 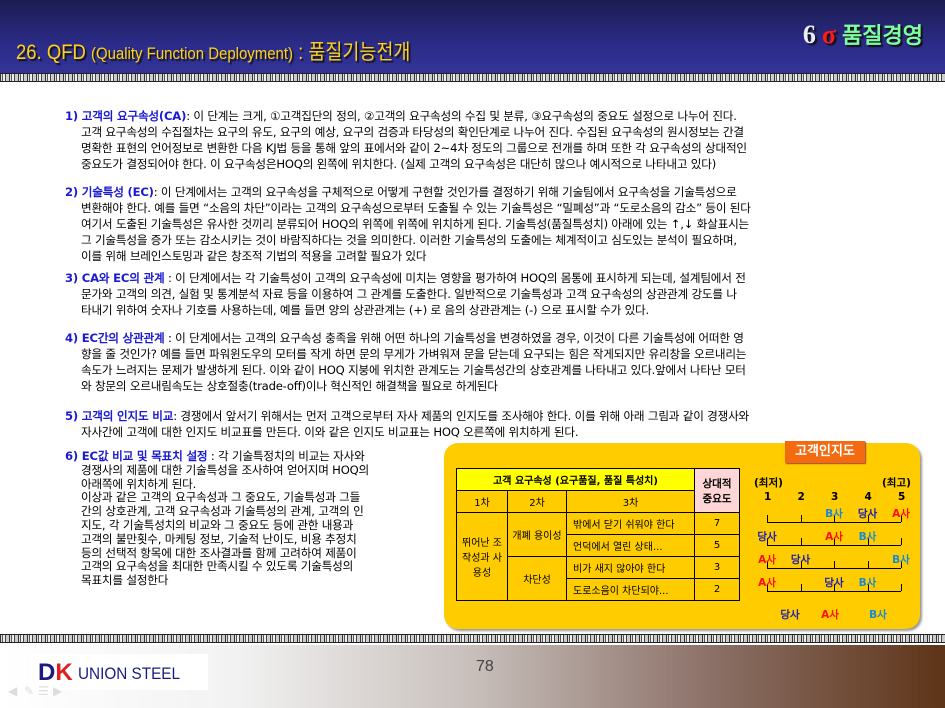 I want to click on bottom-border, so click(x=472, y=638).